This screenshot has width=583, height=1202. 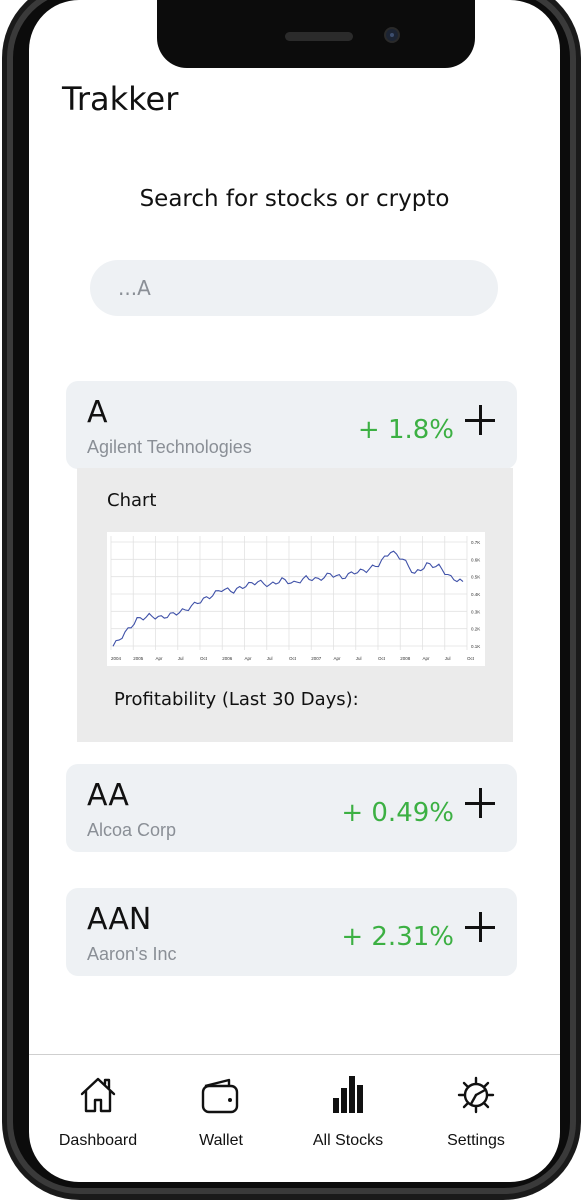 I want to click on tab-settings: Settings, so click(x=476, y=1111).